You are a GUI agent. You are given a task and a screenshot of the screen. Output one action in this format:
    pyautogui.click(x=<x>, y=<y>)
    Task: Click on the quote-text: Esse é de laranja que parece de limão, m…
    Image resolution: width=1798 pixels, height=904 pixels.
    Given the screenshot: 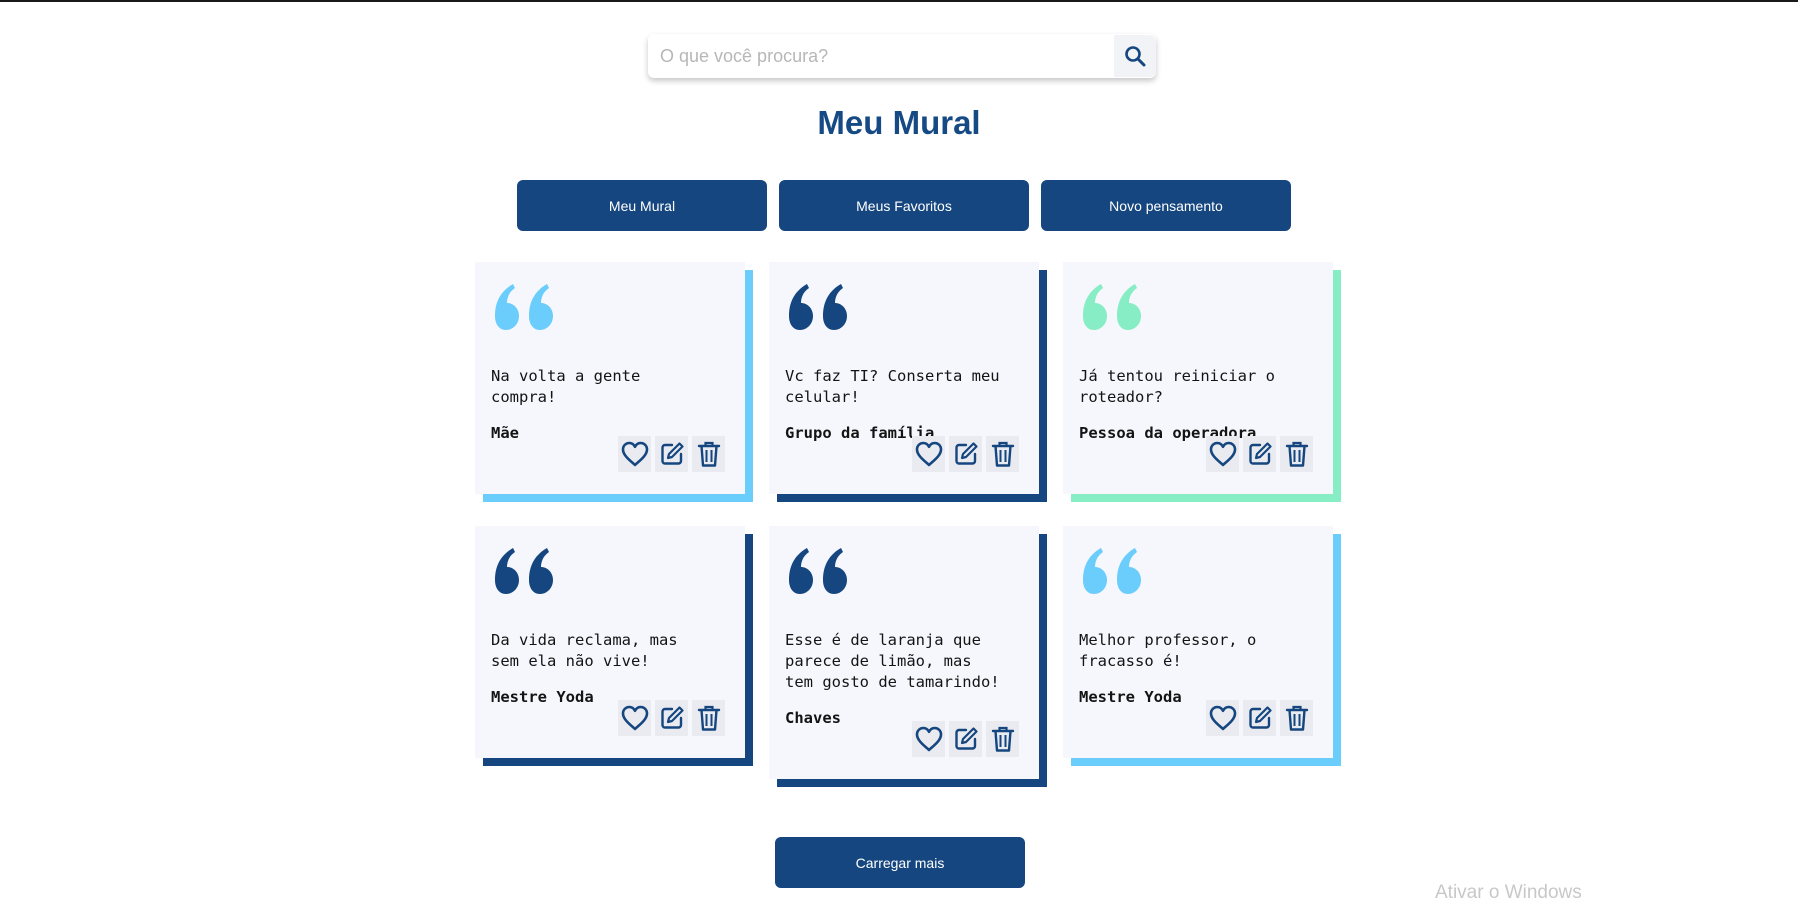 What is the action you would take?
    pyautogui.click(x=892, y=661)
    